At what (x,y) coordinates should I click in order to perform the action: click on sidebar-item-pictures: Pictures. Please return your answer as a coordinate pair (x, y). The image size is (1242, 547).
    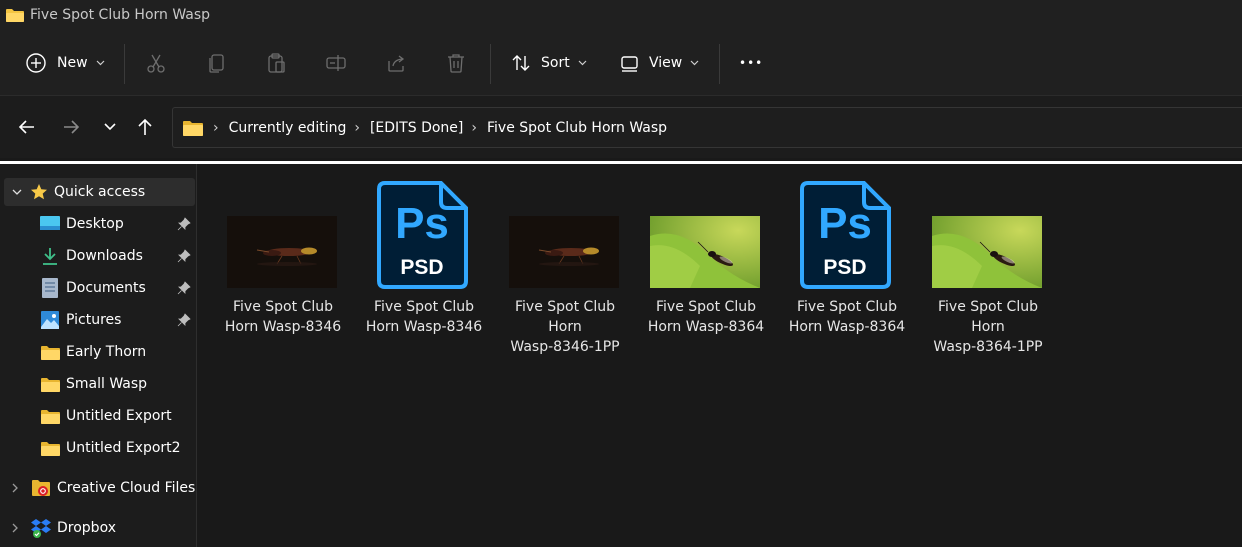
    Looking at the image, I should click on (98, 320).